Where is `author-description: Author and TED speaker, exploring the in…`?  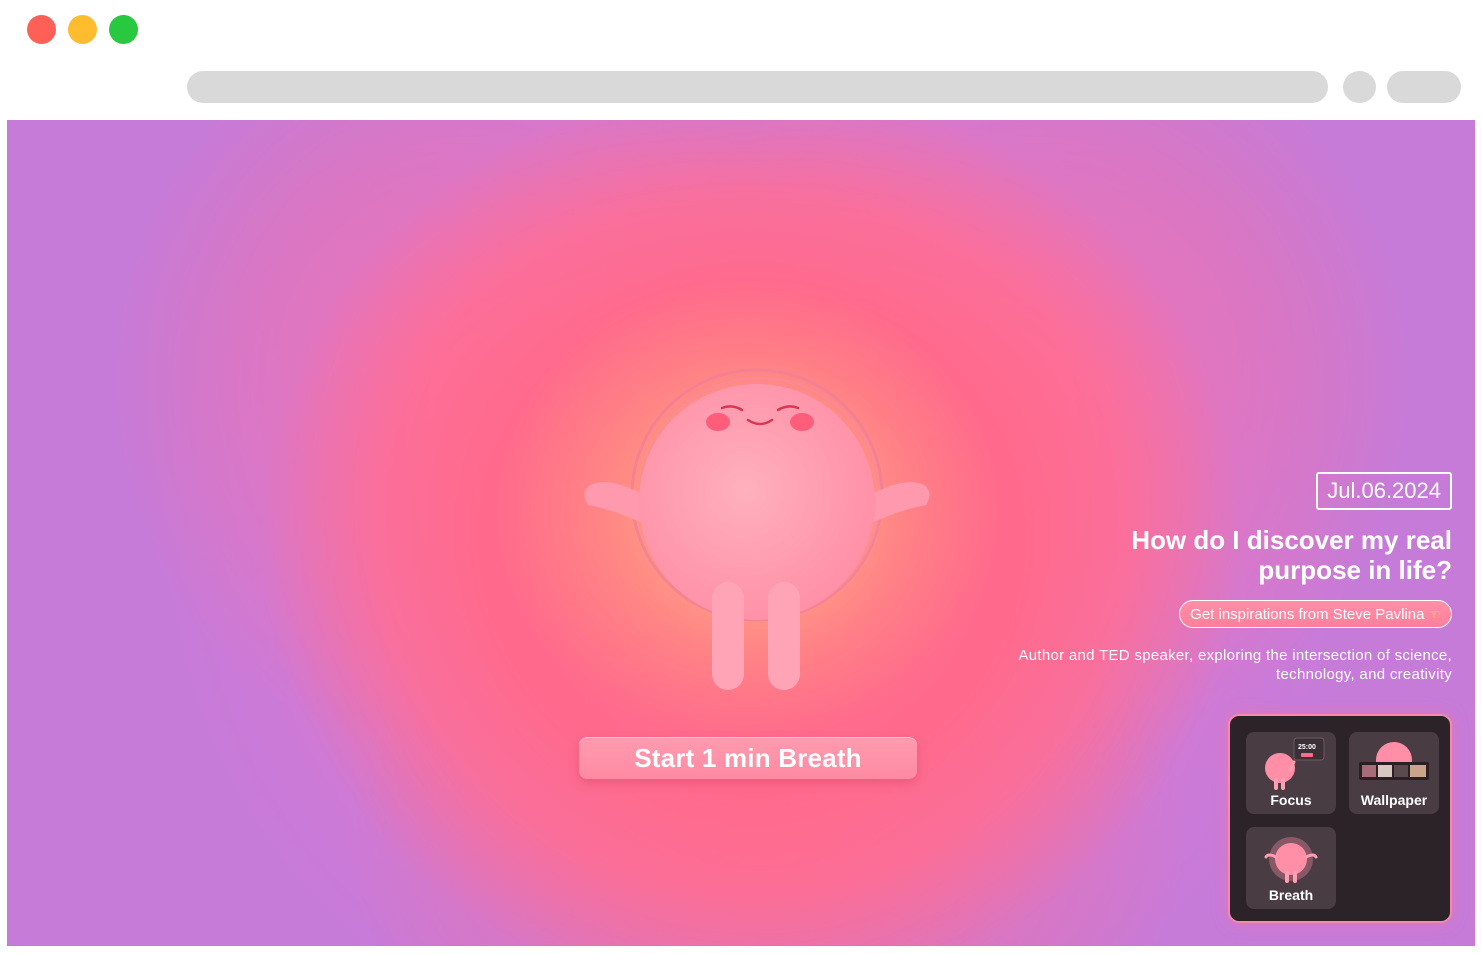 author-description: Author and TED speaker, exploring the in… is located at coordinates (1235, 665).